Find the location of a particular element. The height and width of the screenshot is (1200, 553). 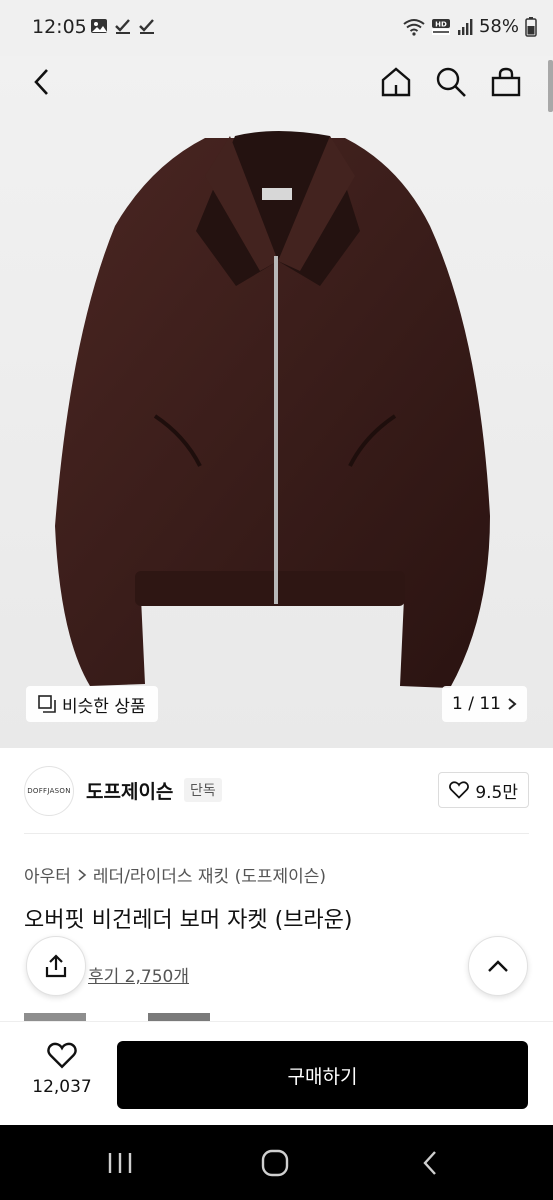

system-nav-bar is located at coordinates (276, 1162).